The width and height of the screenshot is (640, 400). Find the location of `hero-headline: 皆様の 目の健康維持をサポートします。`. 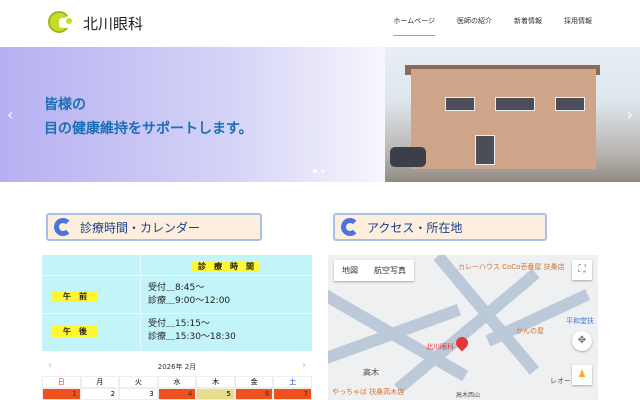

hero-headline: 皆様の 目の健康維持をサポートします。 is located at coordinates (148, 117).